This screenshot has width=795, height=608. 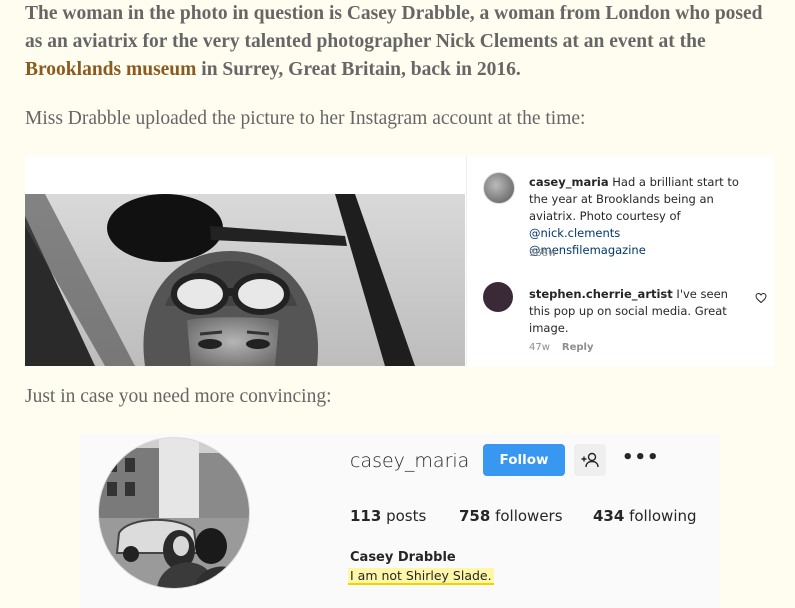 What do you see at coordinates (403, 557) in the screenshot?
I see `profile-full-name: Casey Drabble` at bounding box center [403, 557].